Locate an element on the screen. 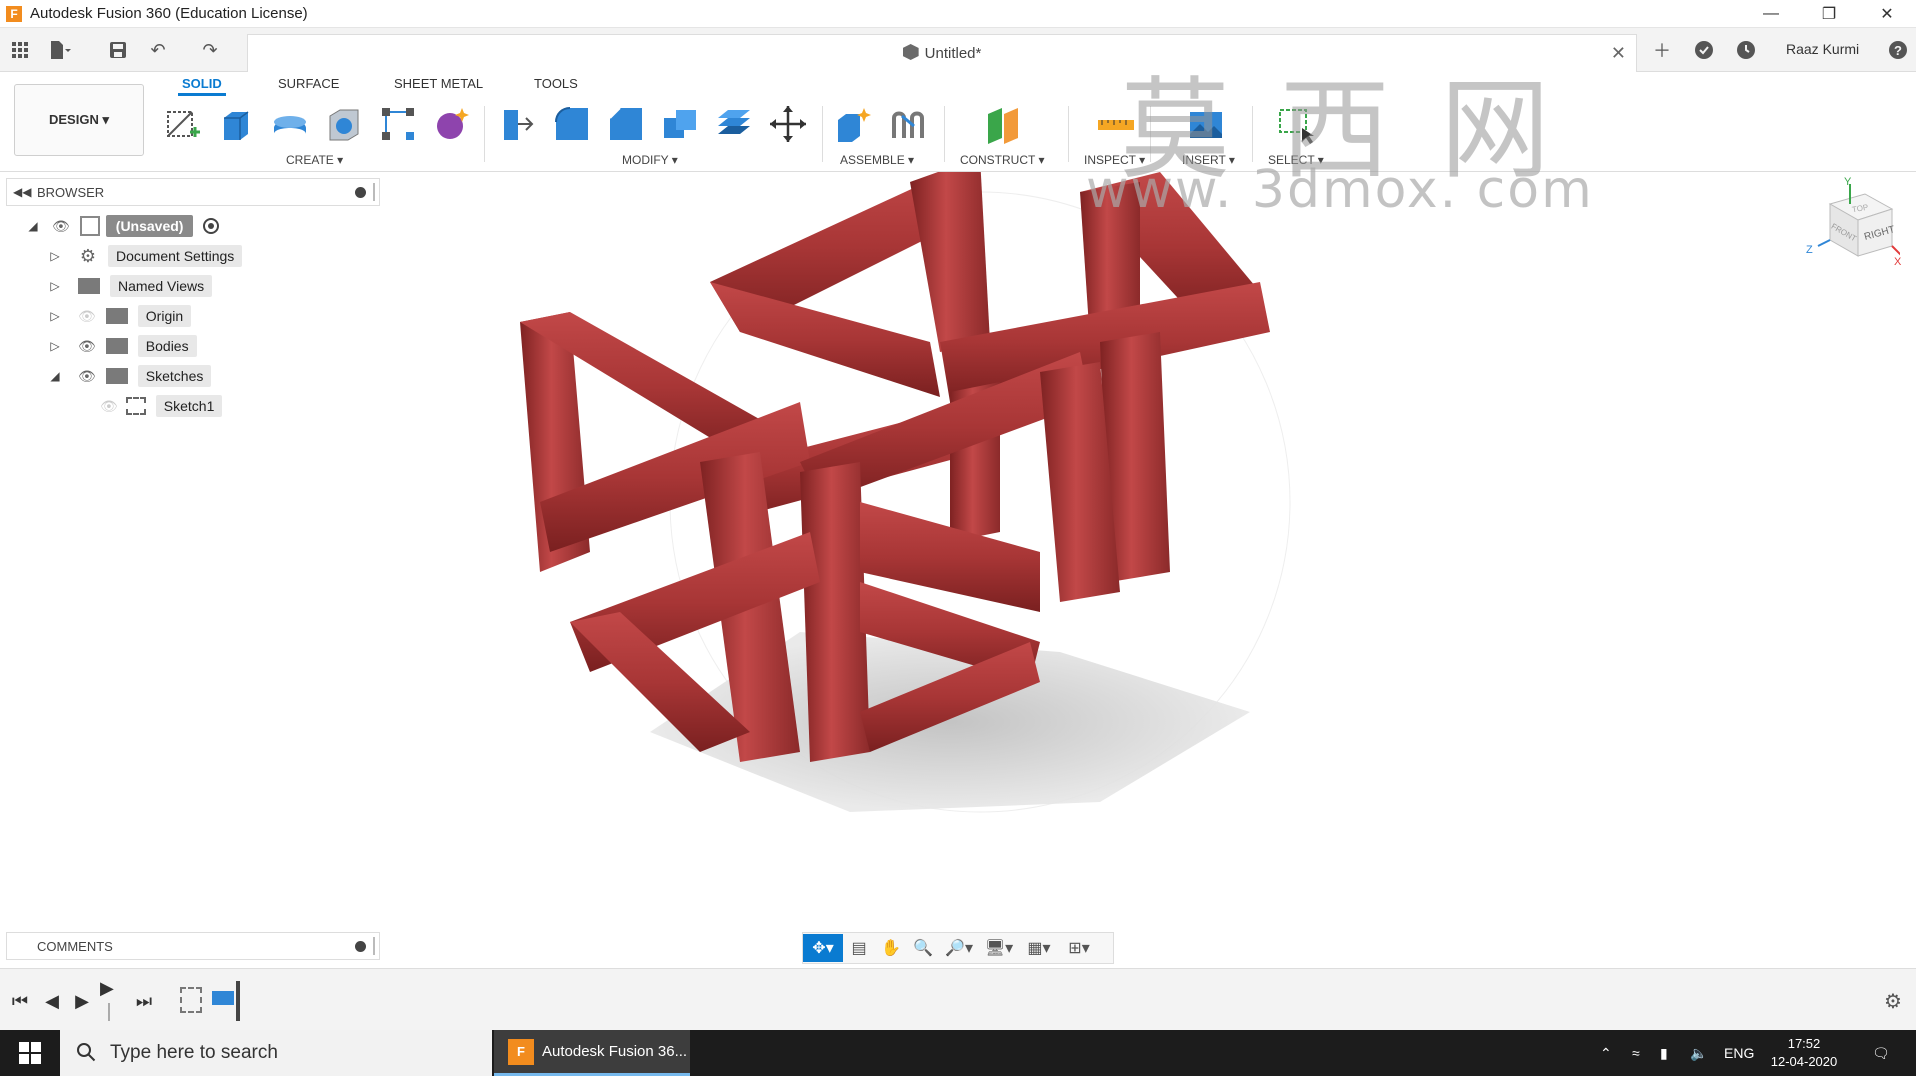 This screenshot has width=1916, height=1076. go-to-end-icon: ⏭ is located at coordinates (144, 1001).